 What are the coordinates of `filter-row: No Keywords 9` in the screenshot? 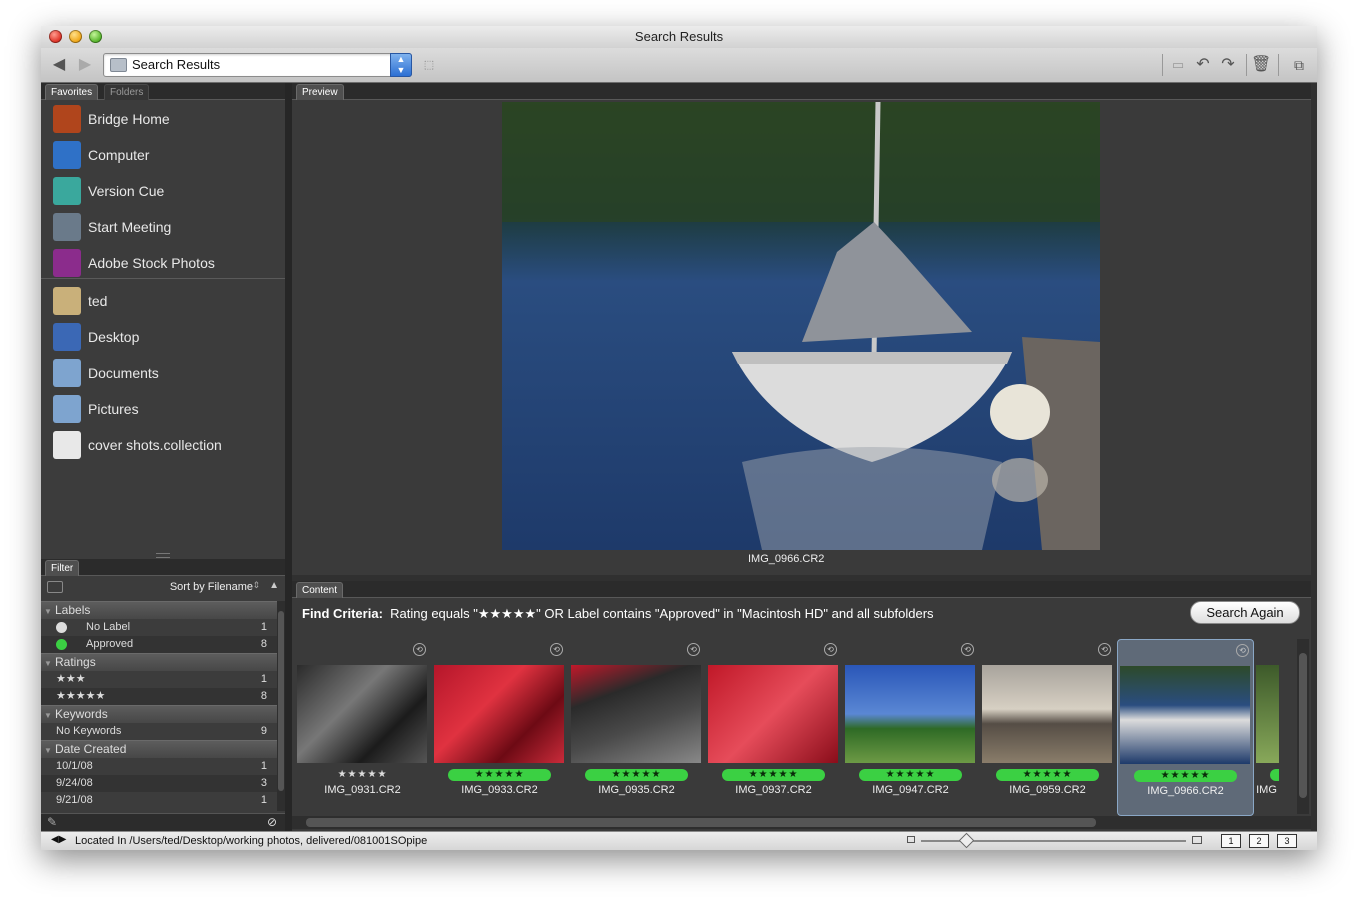 It's located at (159, 731).